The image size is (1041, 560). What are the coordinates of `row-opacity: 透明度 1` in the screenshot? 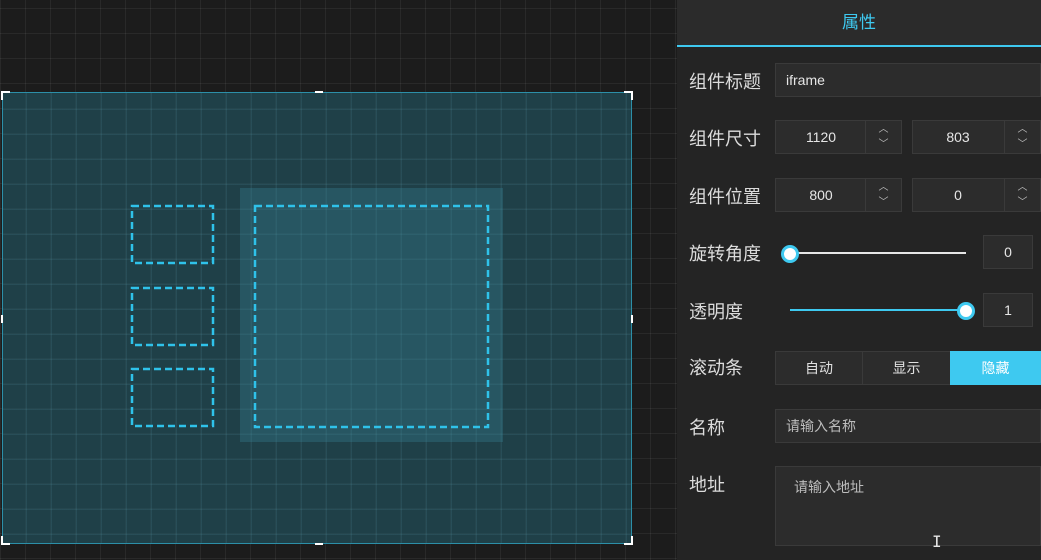 It's located at (859, 310).